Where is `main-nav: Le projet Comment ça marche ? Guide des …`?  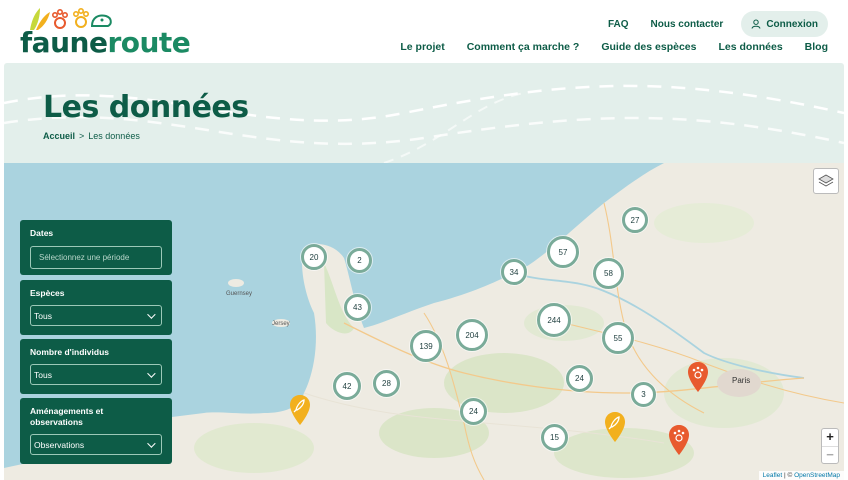
main-nav: Le projet Comment ça marche ? Guide des … is located at coordinates (603, 47).